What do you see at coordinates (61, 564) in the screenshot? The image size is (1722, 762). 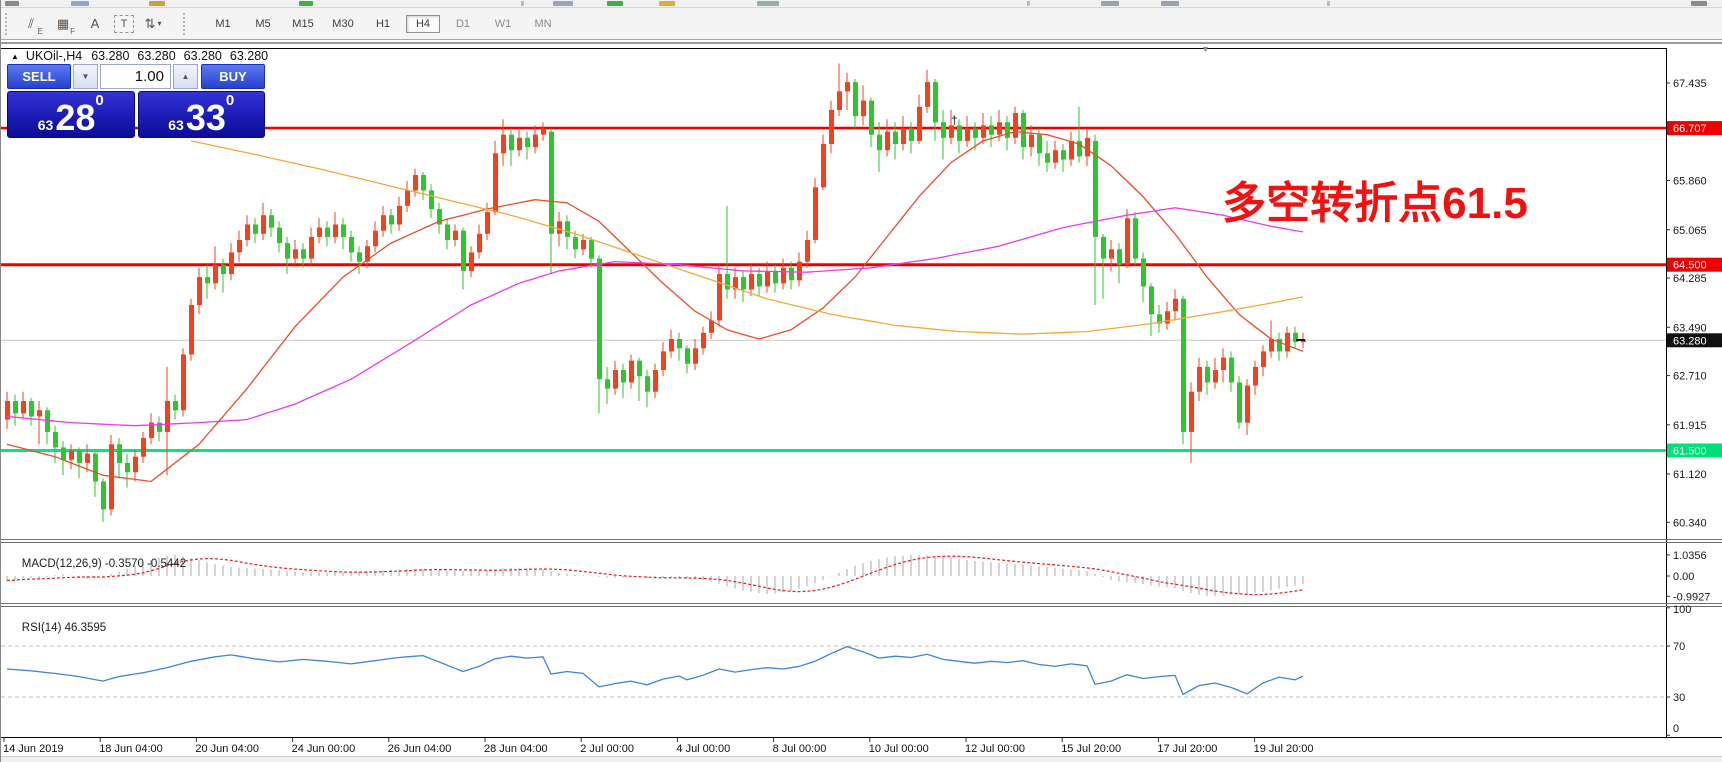 I see `macd-name: MACD(12,26,9)` at bounding box center [61, 564].